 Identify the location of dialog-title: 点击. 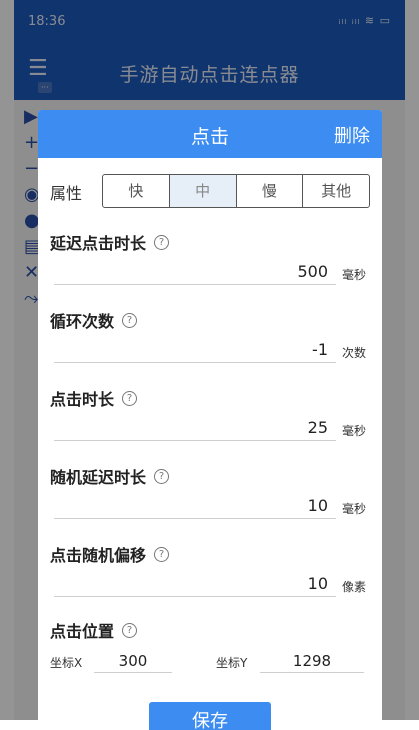
(209, 137).